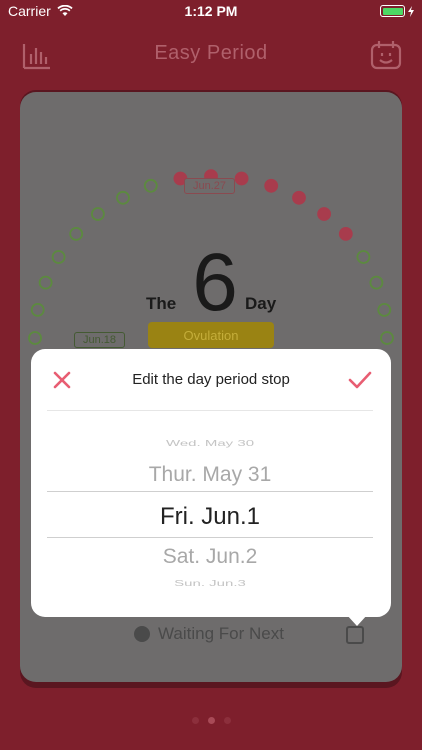  What do you see at coordinates (161, 303) in the screenshot?
I see `day-prefix-label: The` at bounding box center [161, 303].